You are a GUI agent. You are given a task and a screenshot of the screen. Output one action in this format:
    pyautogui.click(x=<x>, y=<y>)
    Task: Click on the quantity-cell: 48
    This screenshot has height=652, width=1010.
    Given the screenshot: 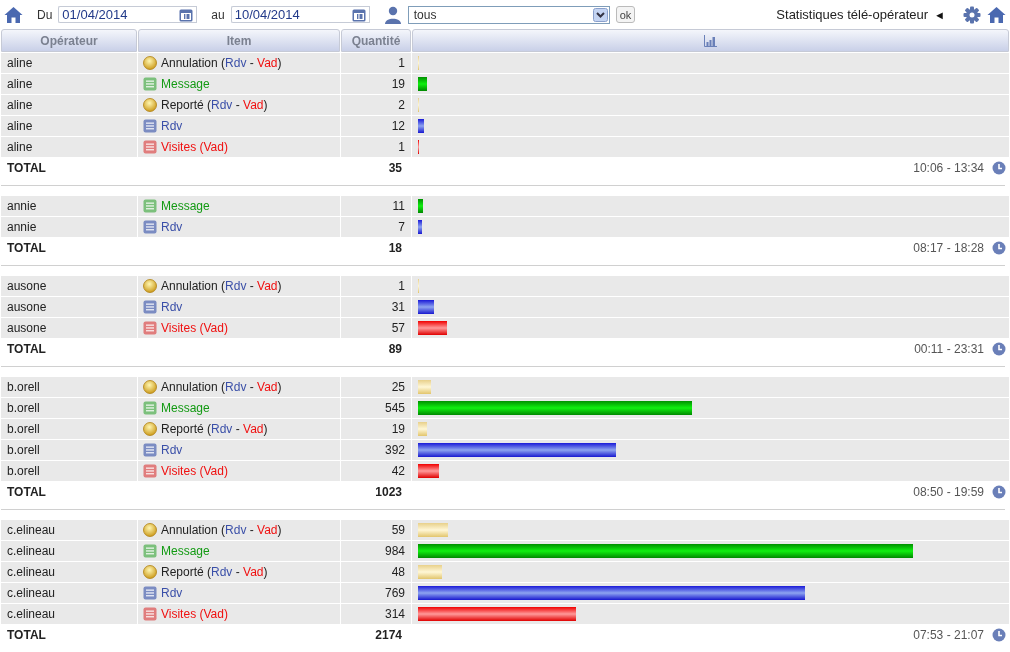 What is the action you would take?
    pyautogui.click(x=376, y=572)
    